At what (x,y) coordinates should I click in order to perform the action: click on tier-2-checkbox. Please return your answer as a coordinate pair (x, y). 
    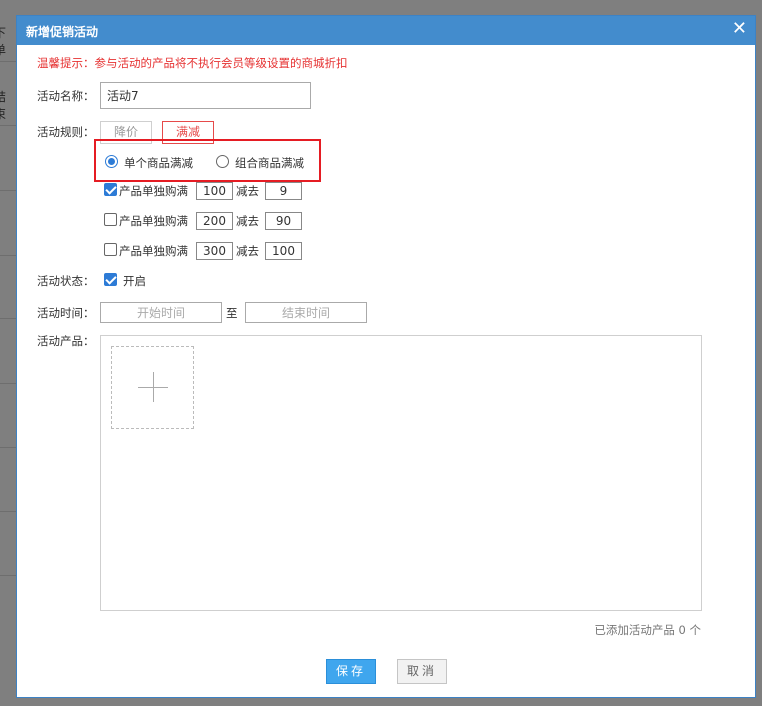
    Looking at the image, I should click on (110, 219).